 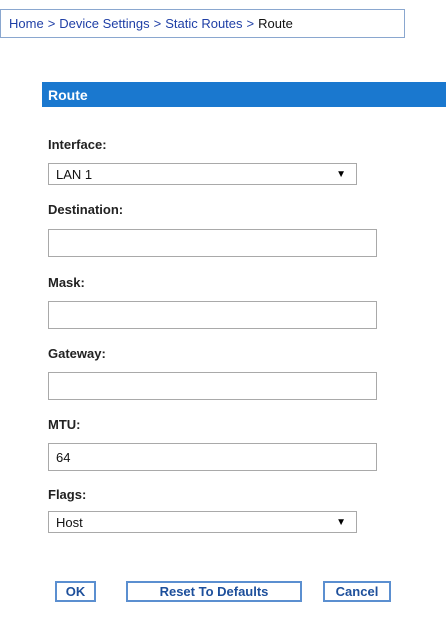 What do you see at coordinates (202, 174) in the screenshot?
I see `interface-select: LAN 1 ▼` at bounding box center [202, 174].